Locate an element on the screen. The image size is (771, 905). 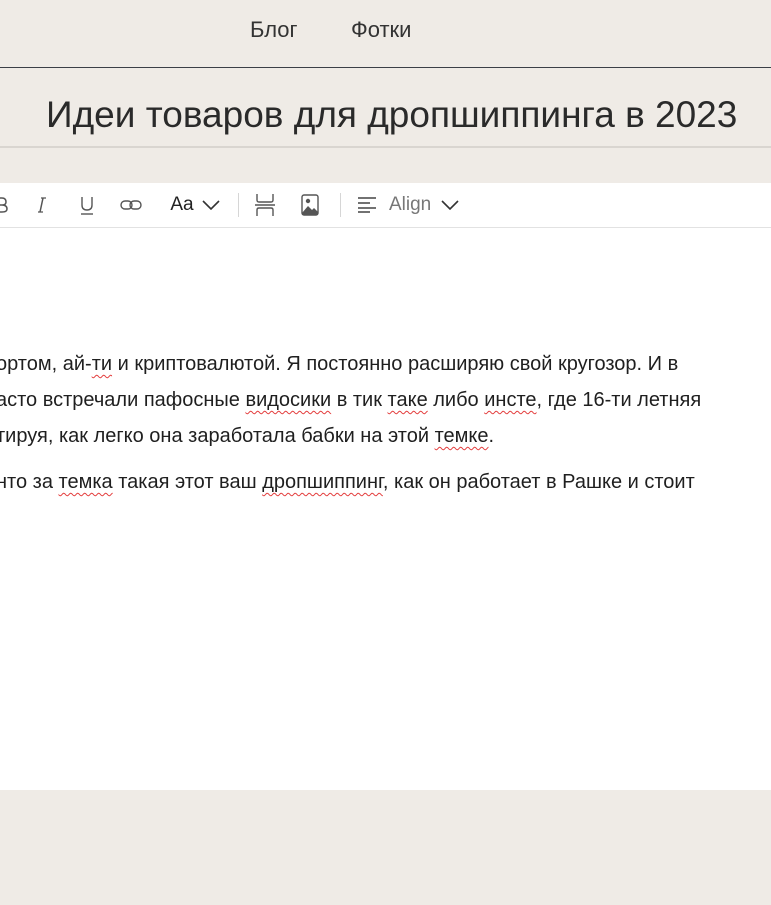
text-run: ортом, ай- is located at coordinates (46, 364).